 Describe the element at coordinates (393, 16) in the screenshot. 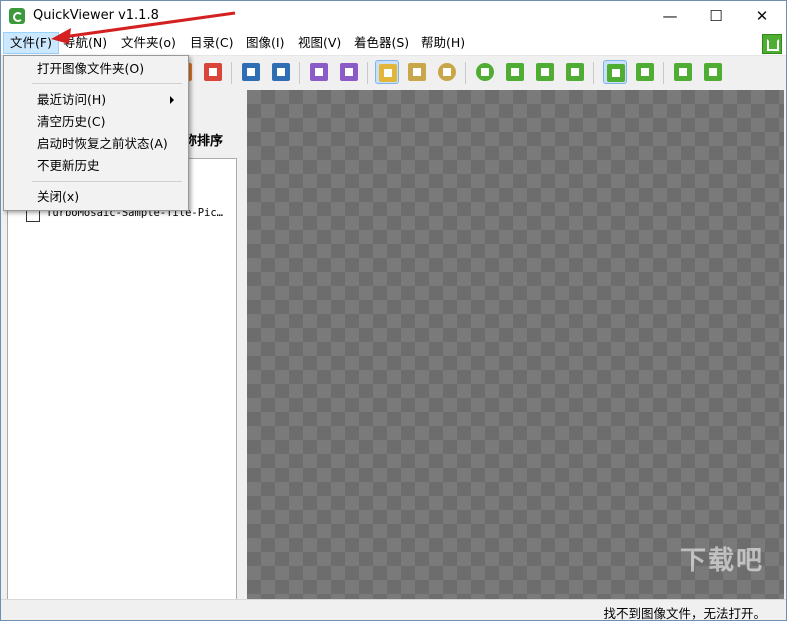

I see `title-bar: QuickViewer v1.1.8 — ☐ ✕` at that location.